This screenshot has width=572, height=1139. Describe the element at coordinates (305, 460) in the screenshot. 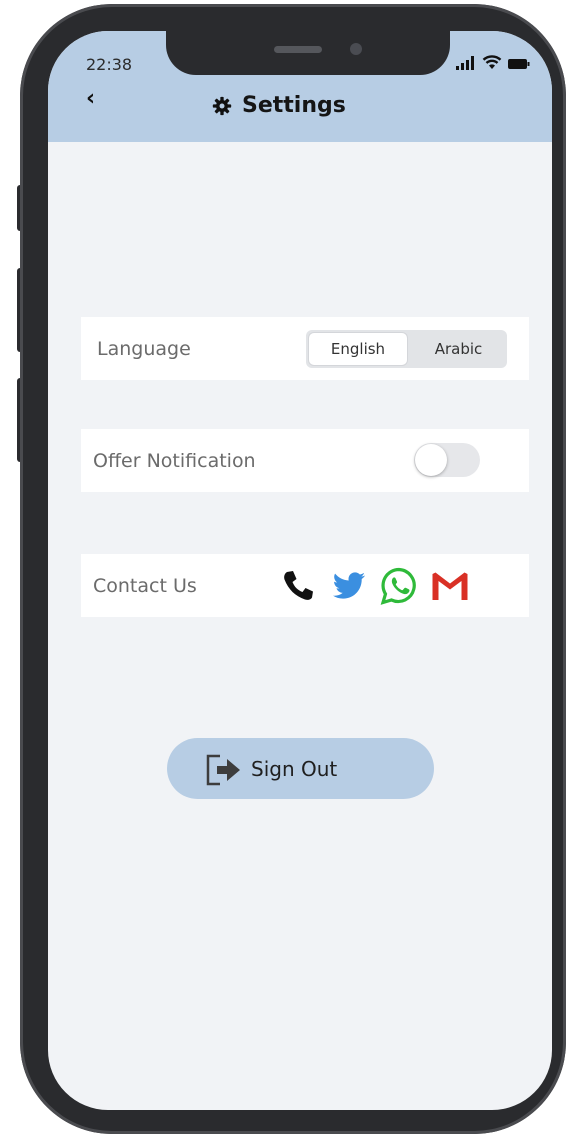

I see `offer-notification-row: Offer Notification` at that location.